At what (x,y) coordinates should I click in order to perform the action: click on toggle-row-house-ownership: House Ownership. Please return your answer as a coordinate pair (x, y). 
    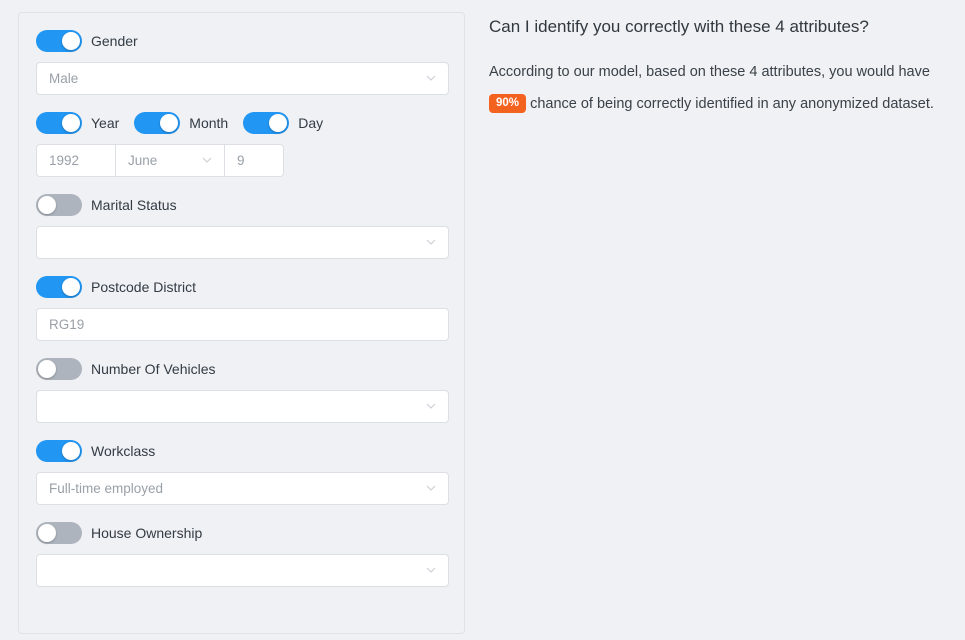
    Looking at the image, I should click on (241, 533).